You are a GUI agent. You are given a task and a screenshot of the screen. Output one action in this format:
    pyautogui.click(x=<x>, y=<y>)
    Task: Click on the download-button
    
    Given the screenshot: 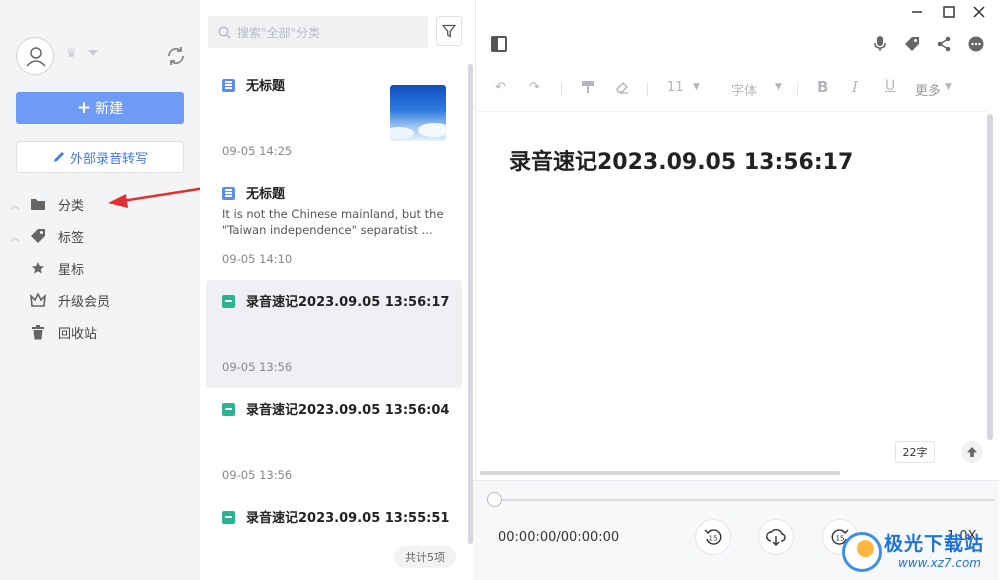 What is the action you would take?
    pyautogui.click(x=776, y=537)
    